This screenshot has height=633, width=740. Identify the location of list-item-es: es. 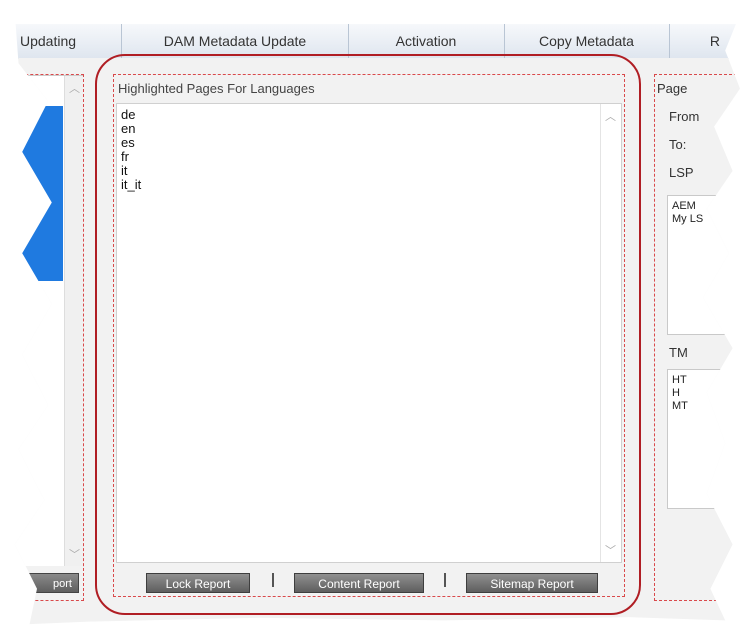
(128, 143).